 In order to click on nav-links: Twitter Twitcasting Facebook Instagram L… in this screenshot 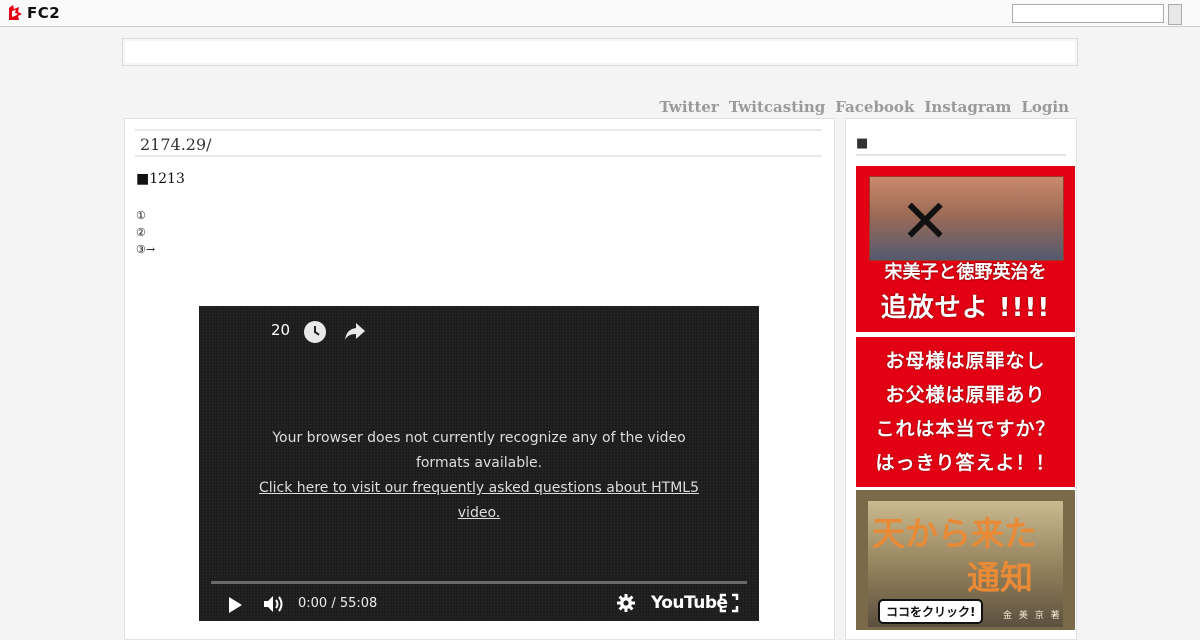, I will do `click(864, 108)`.